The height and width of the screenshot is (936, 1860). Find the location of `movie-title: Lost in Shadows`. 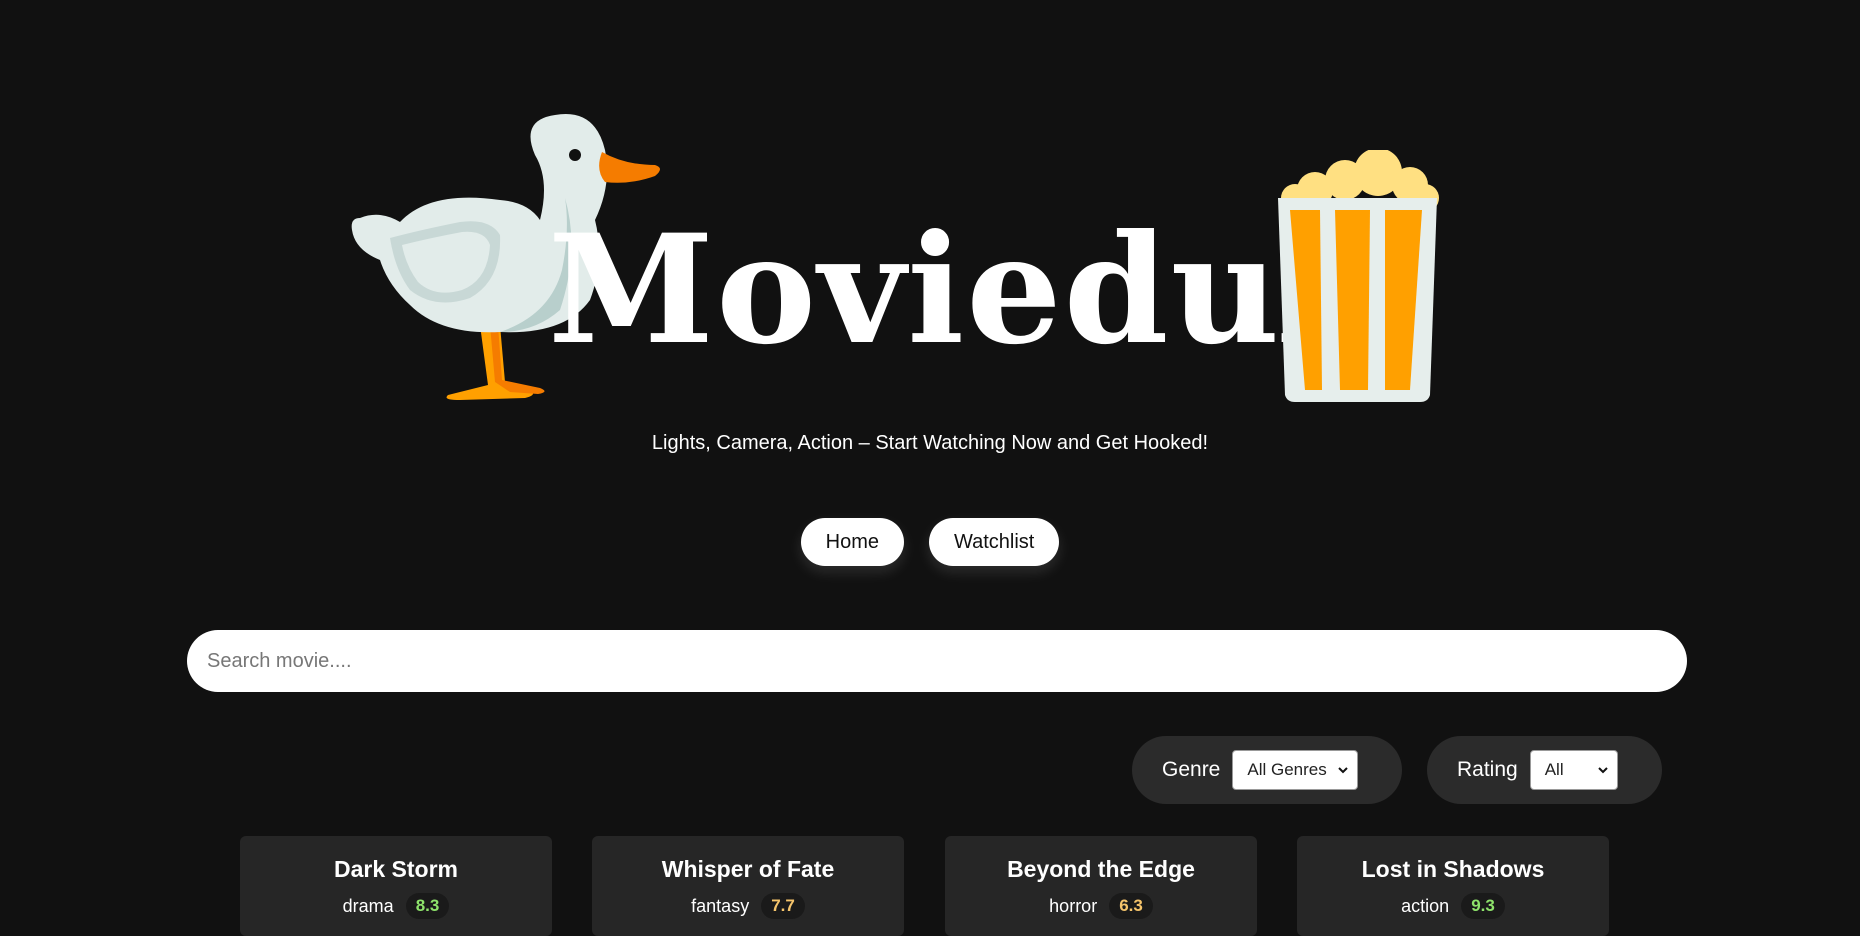

movie-title: Lost in Shadows is located at coordinates (1453, 869).